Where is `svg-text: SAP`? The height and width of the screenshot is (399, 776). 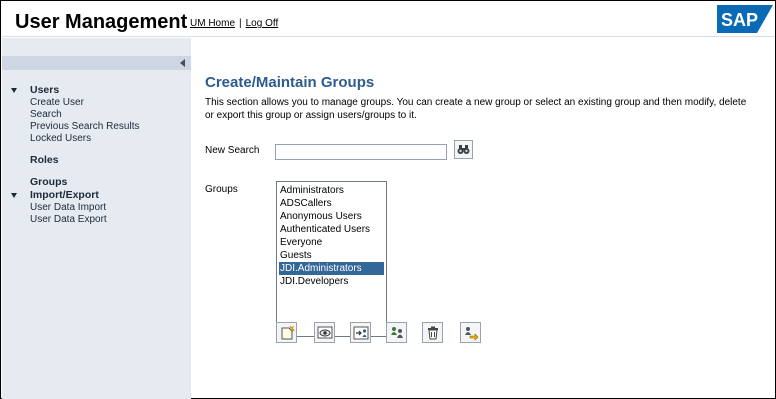
svg-text: SAP is located at coordinates (739, 20).